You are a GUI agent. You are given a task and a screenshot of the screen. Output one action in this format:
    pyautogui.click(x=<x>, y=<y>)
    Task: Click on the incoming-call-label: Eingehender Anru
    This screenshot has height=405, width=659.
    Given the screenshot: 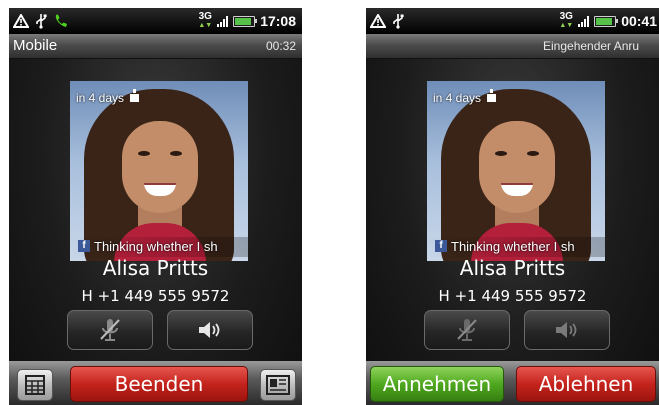 What is the action you would take?
    pyautogui.click(x=591, y=46)
    